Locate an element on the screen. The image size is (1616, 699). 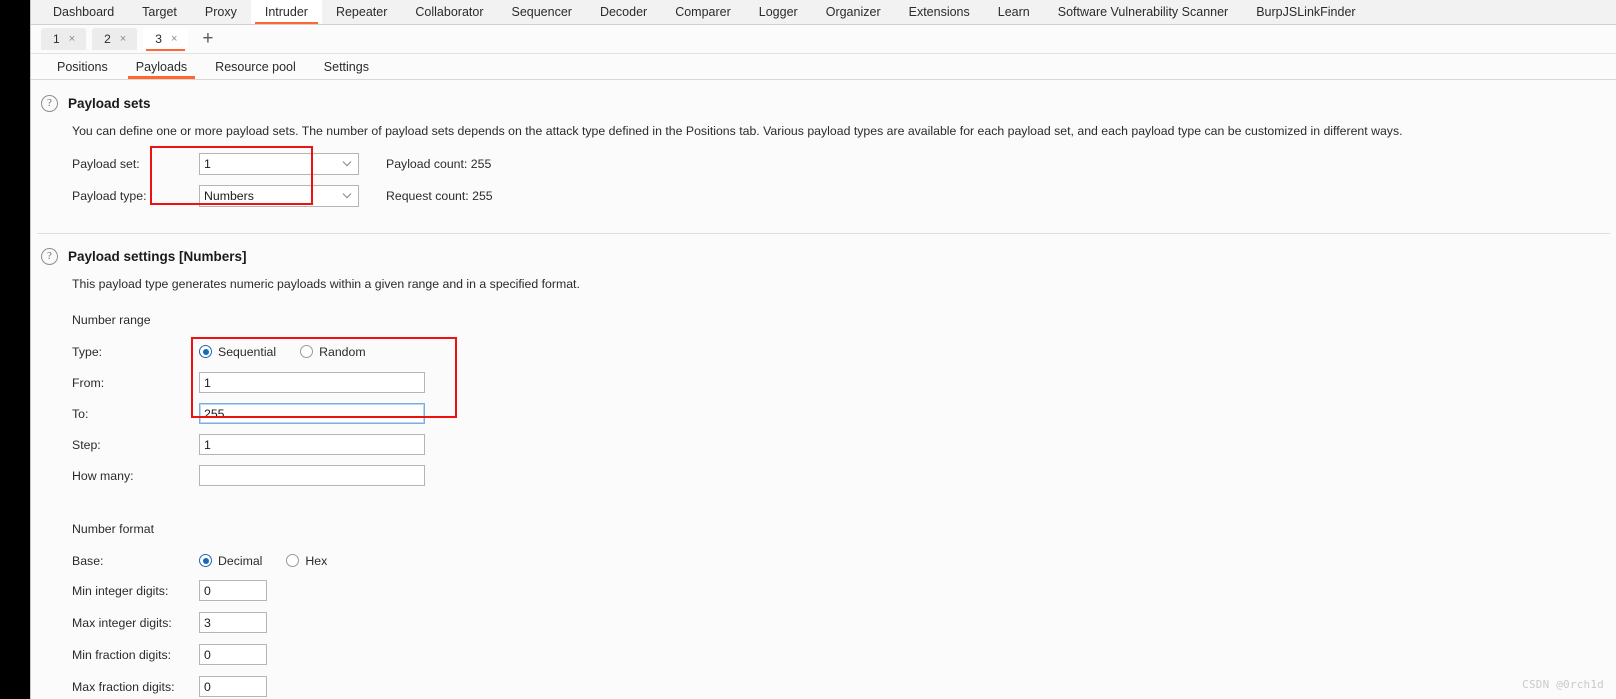
radio-decimal: Decimal is located at coordinates (230, 561).